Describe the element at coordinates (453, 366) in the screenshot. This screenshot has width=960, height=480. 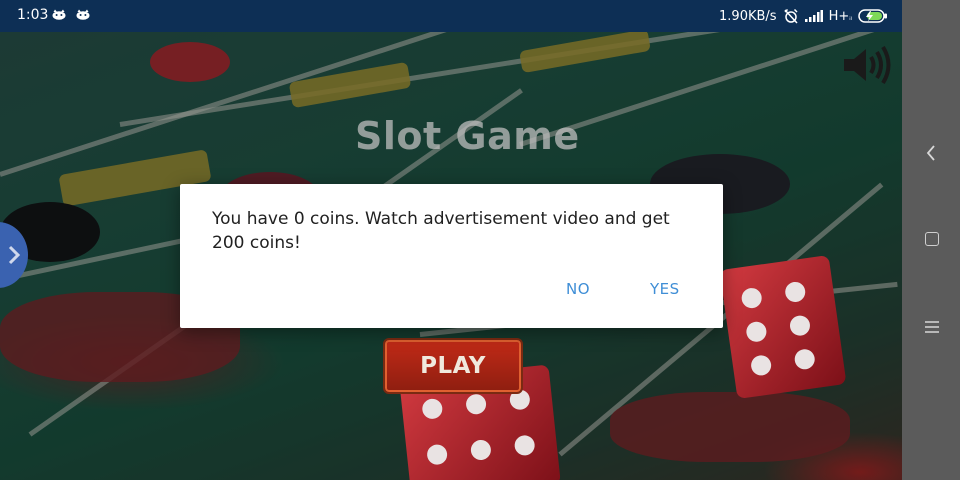
I see `play-button: PLAY` at that location.